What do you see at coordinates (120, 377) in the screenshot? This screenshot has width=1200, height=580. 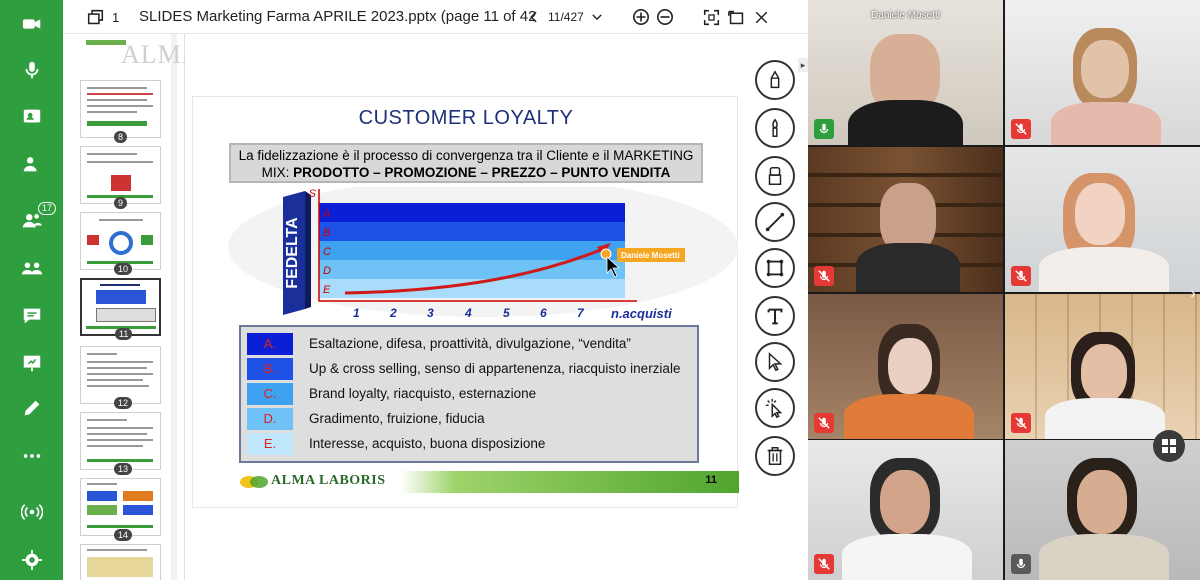 I see `thumbnail: 12` at bounding box center [120, 377].